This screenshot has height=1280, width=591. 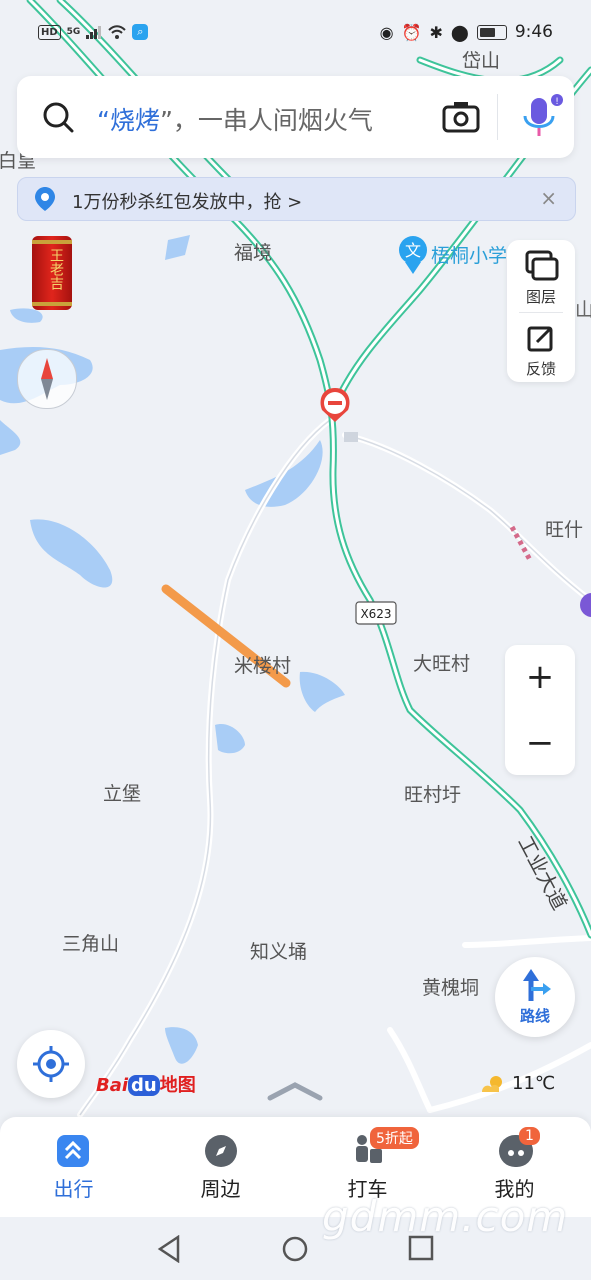 What do you see at coordinates (91, 944) in the screenshot?
I see `label-sanjiaoshan: 三角山` at bounding box center [91, 944].